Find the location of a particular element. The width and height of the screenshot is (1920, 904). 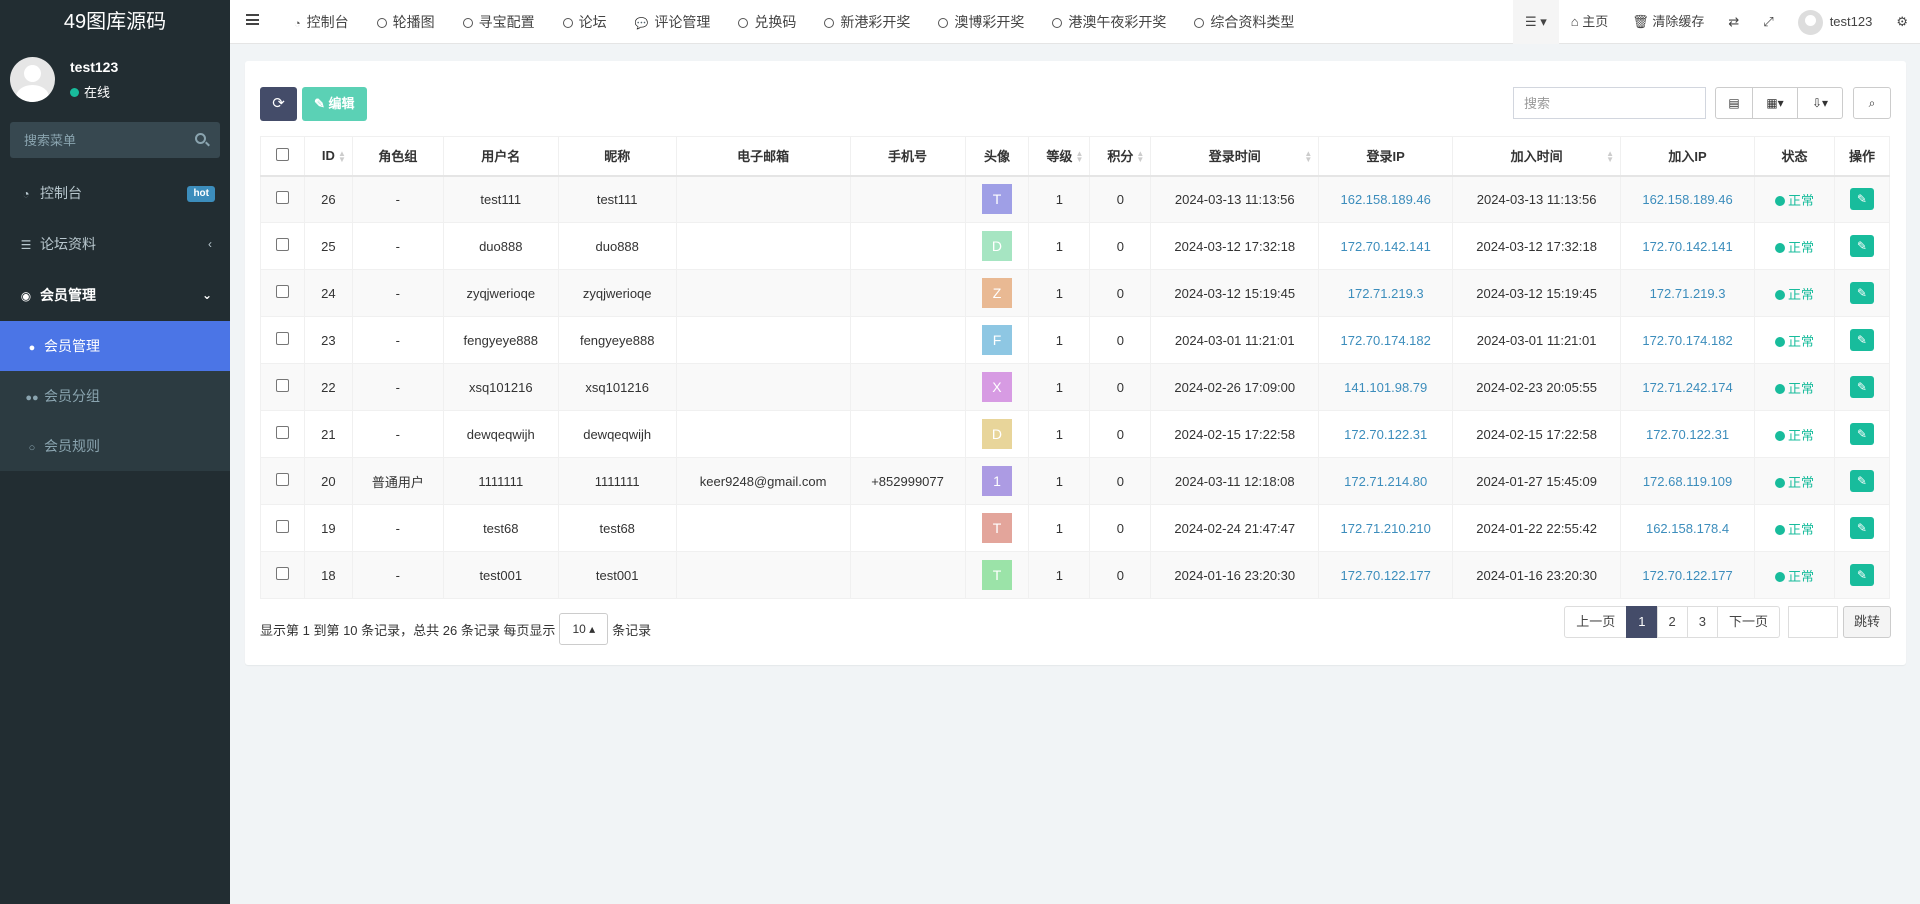

sidebar-search-input is located at coordinates (115, 140).